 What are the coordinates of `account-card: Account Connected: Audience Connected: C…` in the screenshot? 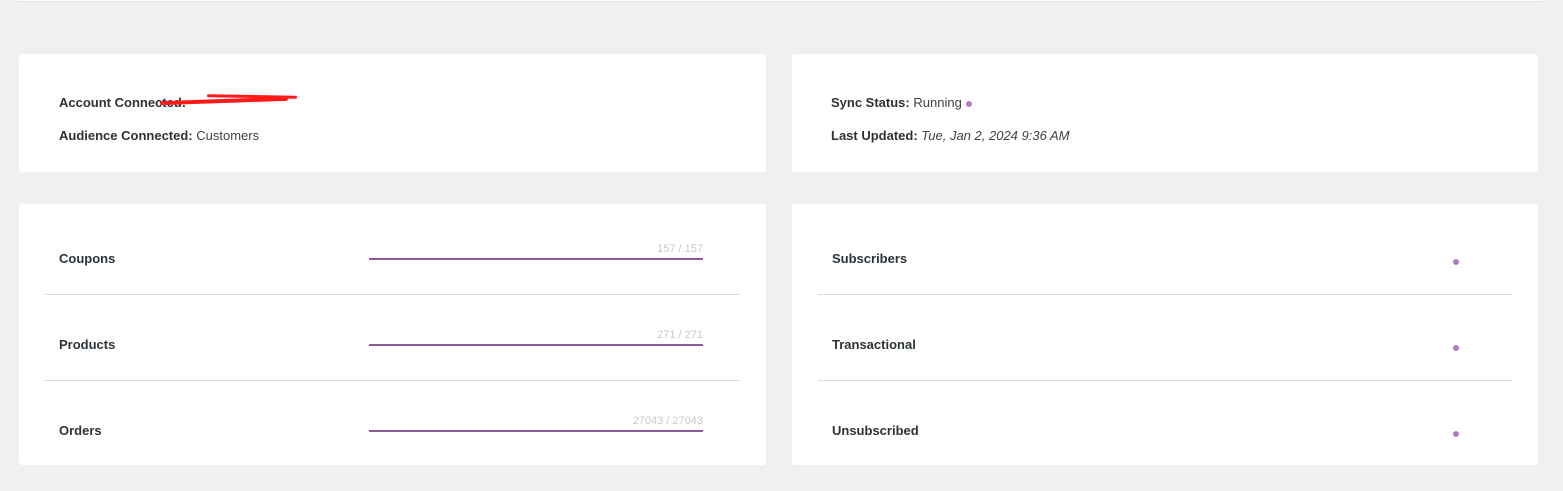 It's located at (392, 113).